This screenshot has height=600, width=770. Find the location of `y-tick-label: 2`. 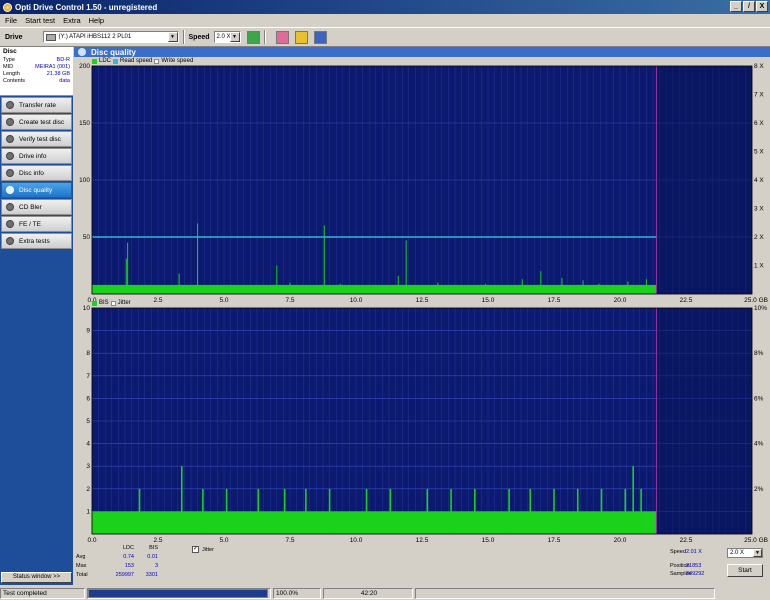

y-tick-label: 2 is located at coordinates (88, 489).